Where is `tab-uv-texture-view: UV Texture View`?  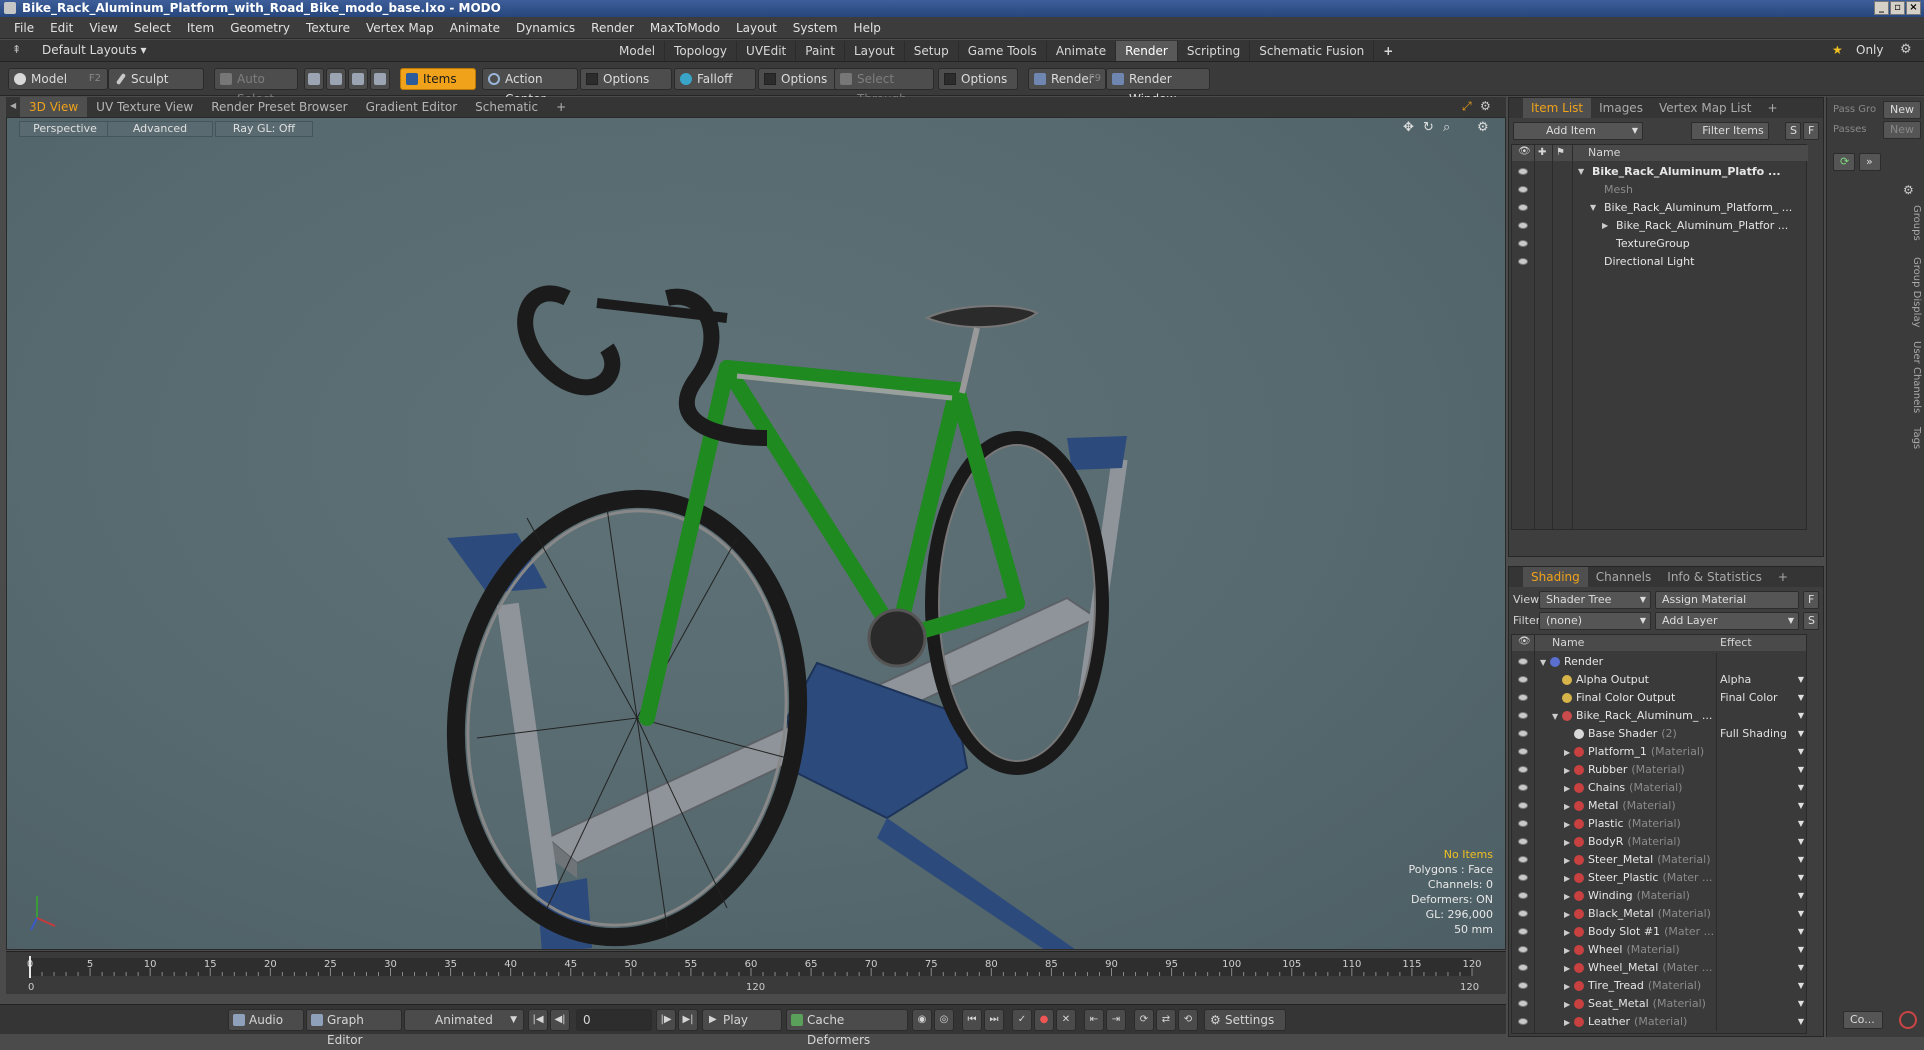 tab-uv-texture-view: UV Texture View is located at coordinates (144, 107).